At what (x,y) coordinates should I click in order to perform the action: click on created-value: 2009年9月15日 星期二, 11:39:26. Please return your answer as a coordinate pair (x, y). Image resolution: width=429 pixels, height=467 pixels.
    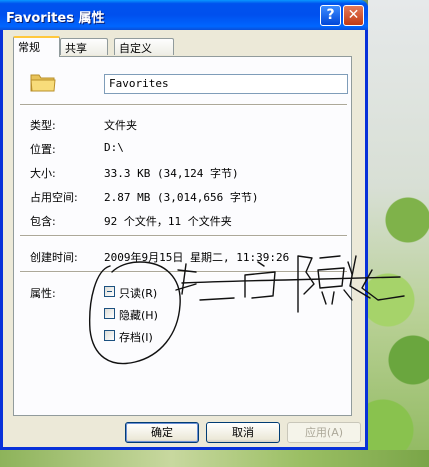
    Looking at the image, I should click on (197, 257).